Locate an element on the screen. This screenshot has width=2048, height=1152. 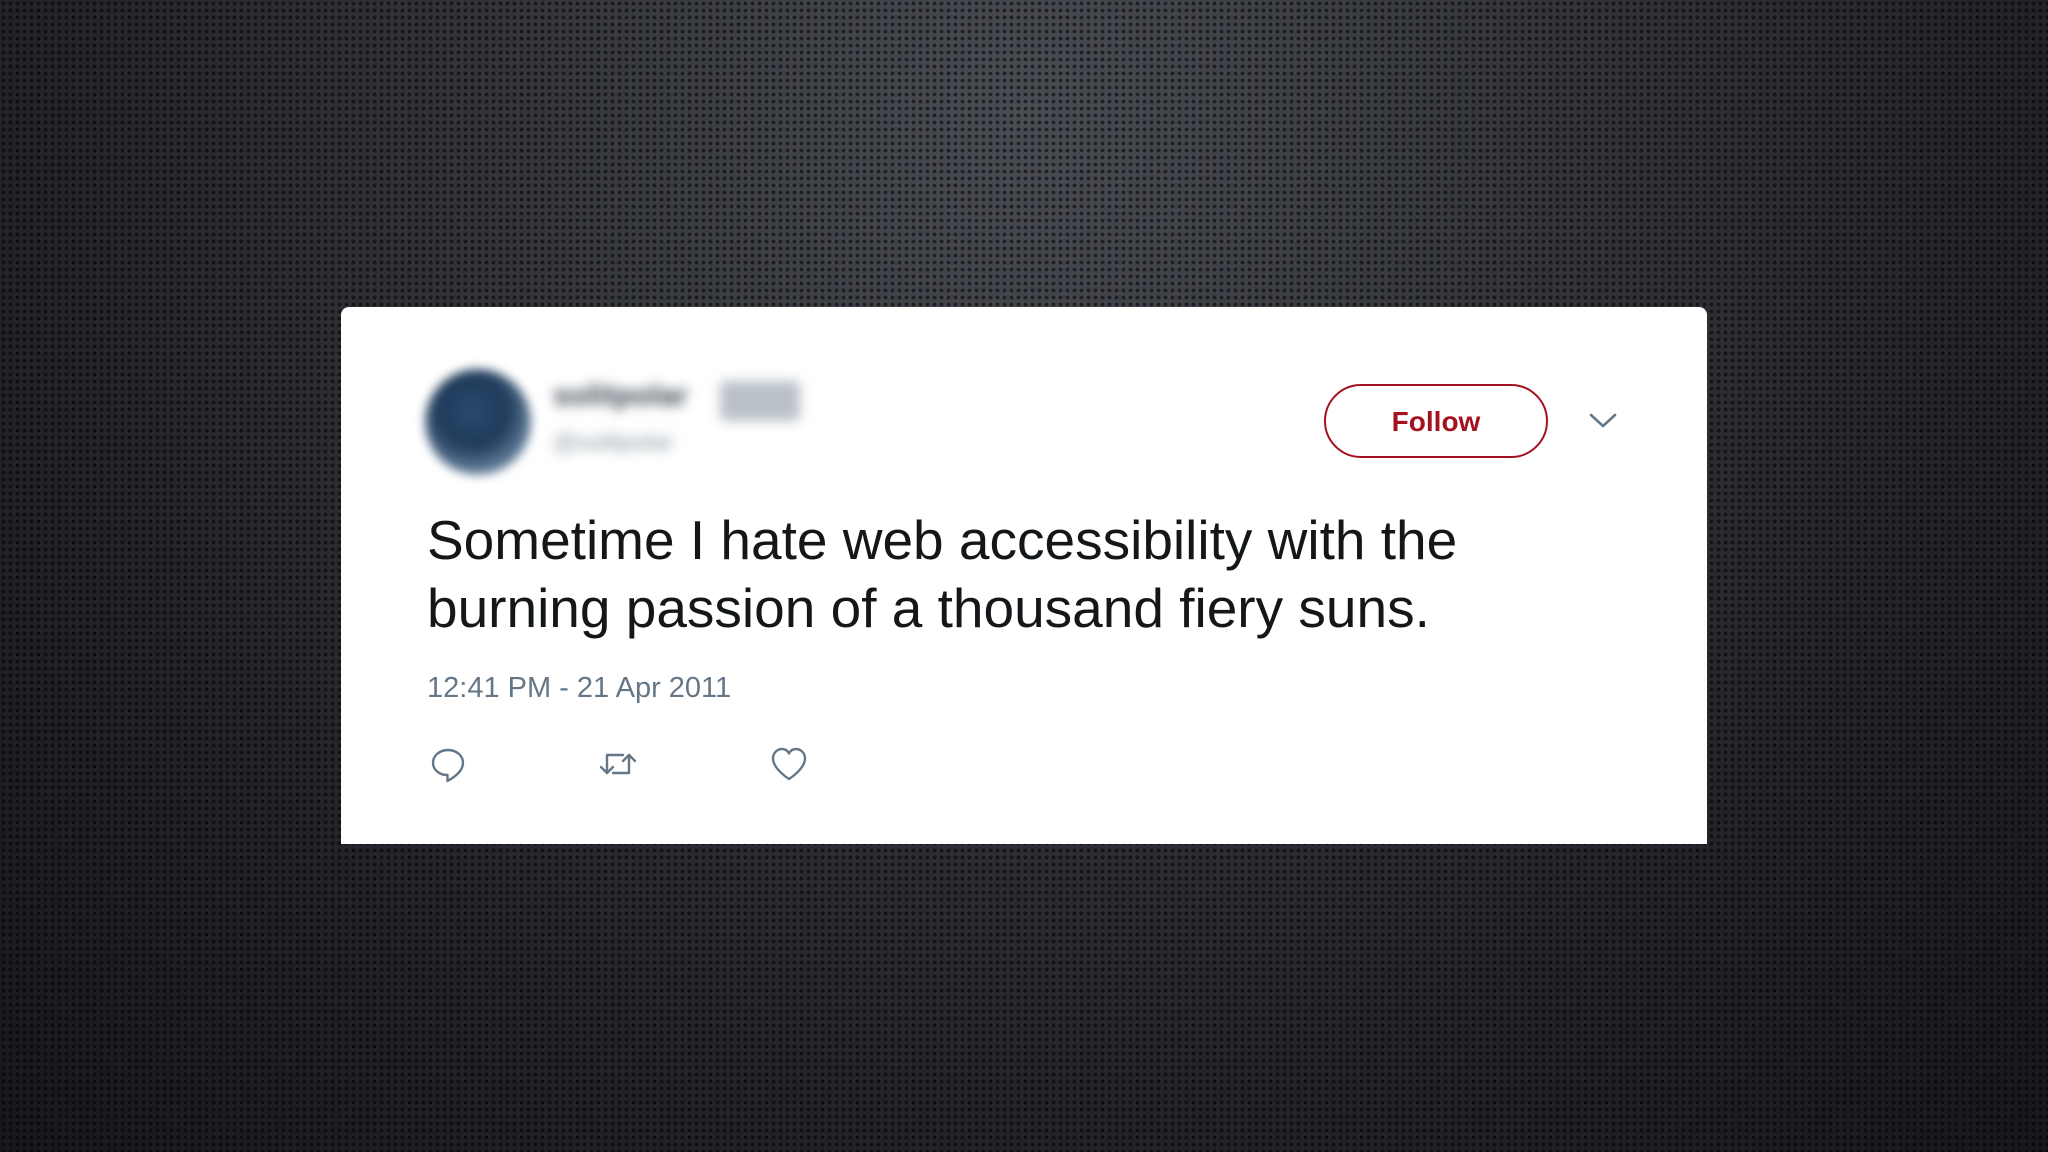
retweet-icon is located at coordinates (618, 764).